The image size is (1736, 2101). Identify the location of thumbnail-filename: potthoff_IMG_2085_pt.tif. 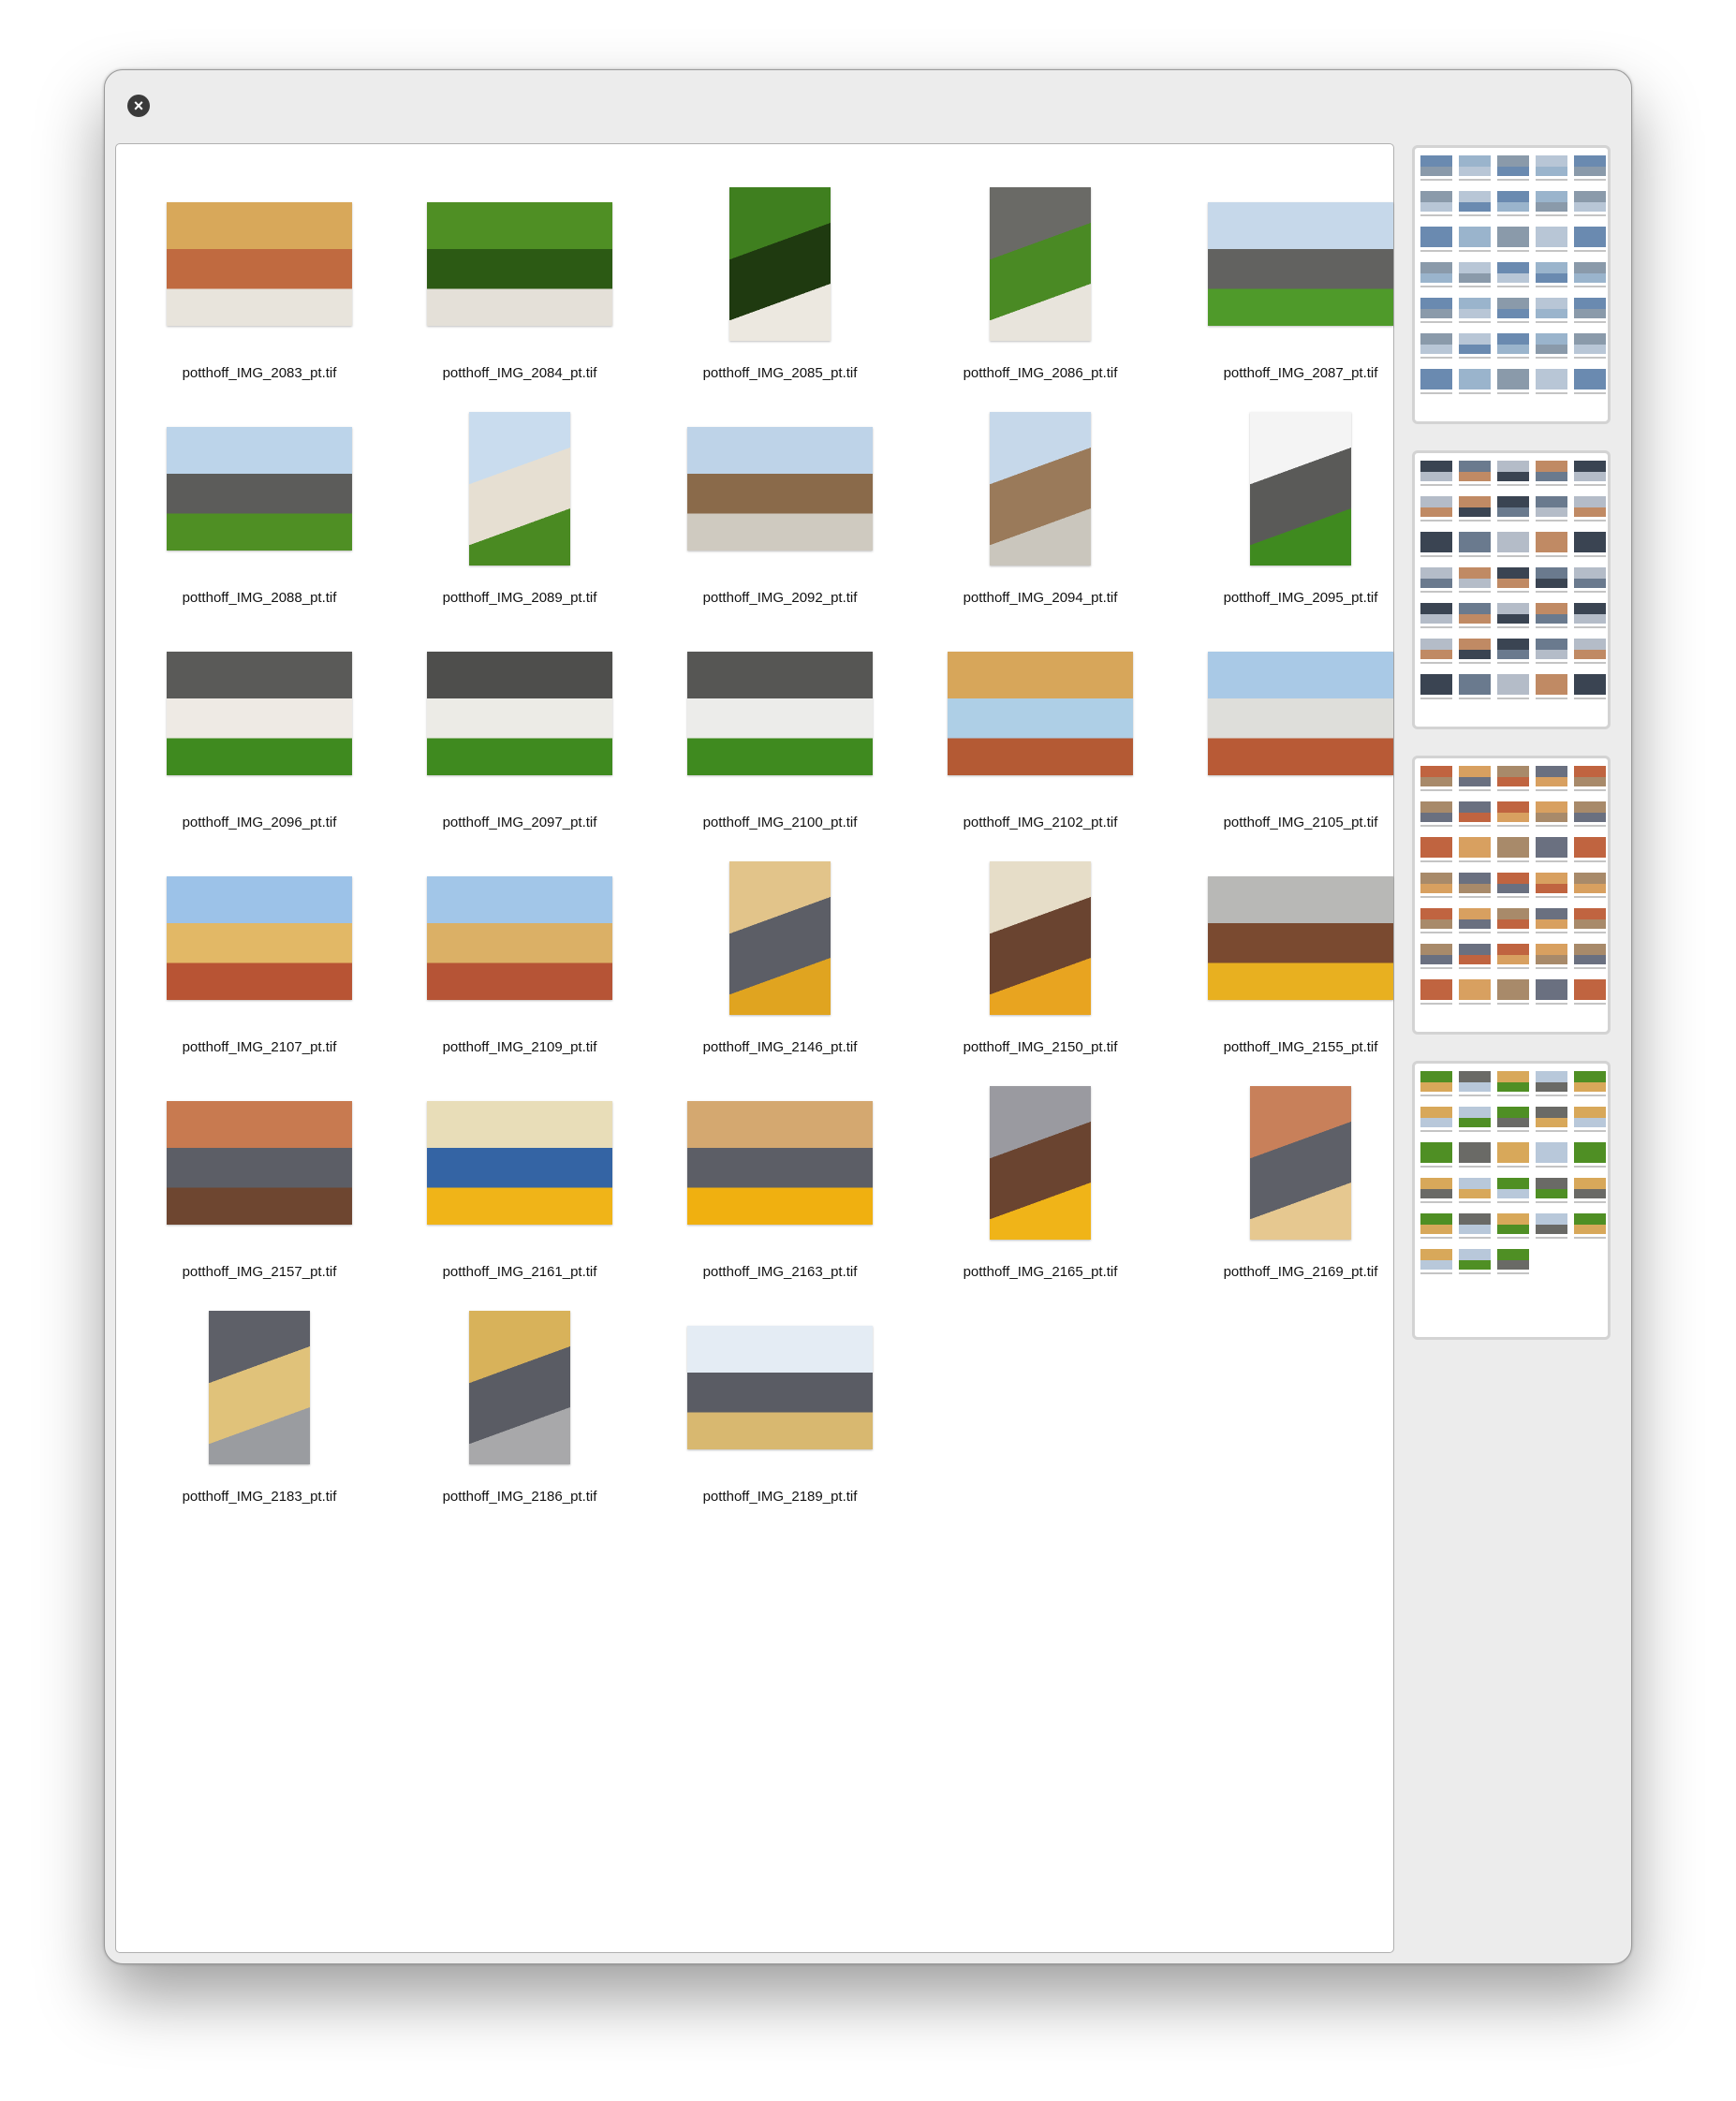
(780, 373).